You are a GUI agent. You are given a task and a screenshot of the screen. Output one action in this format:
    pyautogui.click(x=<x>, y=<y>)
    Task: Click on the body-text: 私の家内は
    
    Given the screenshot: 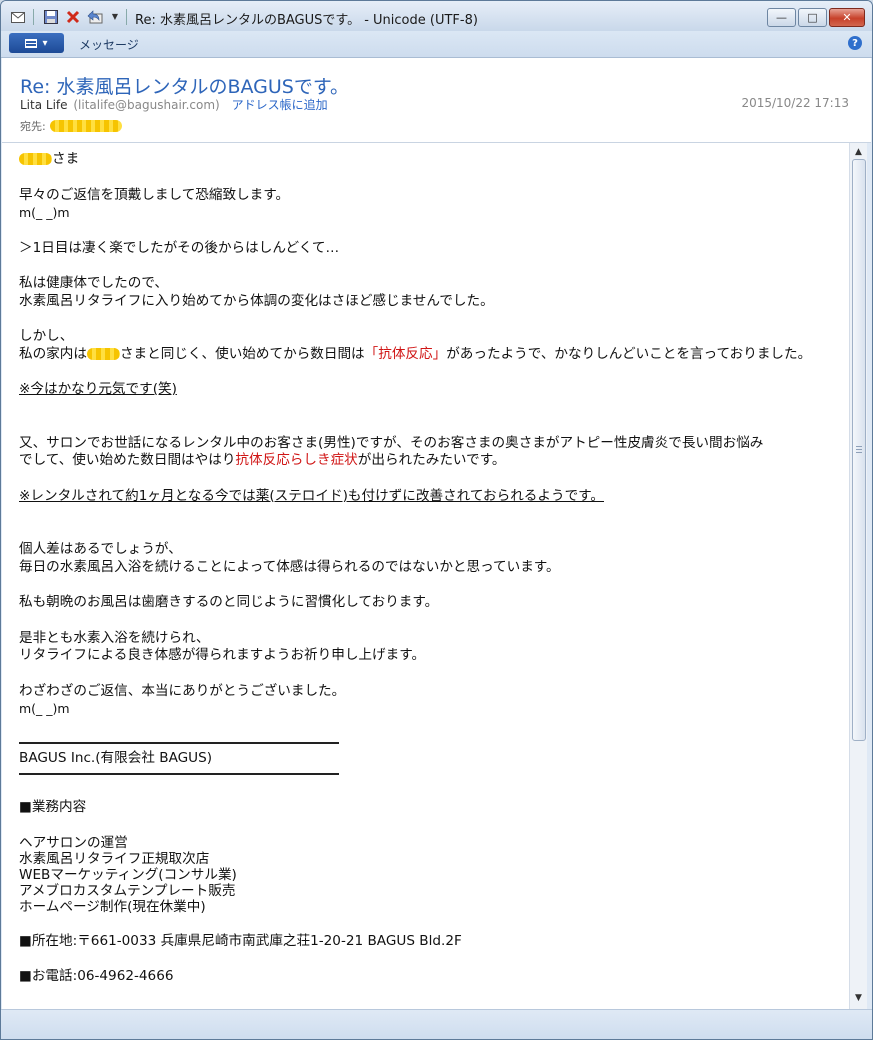 What is the action you would take?
    pyautogui.click(x=53, y=353)
    